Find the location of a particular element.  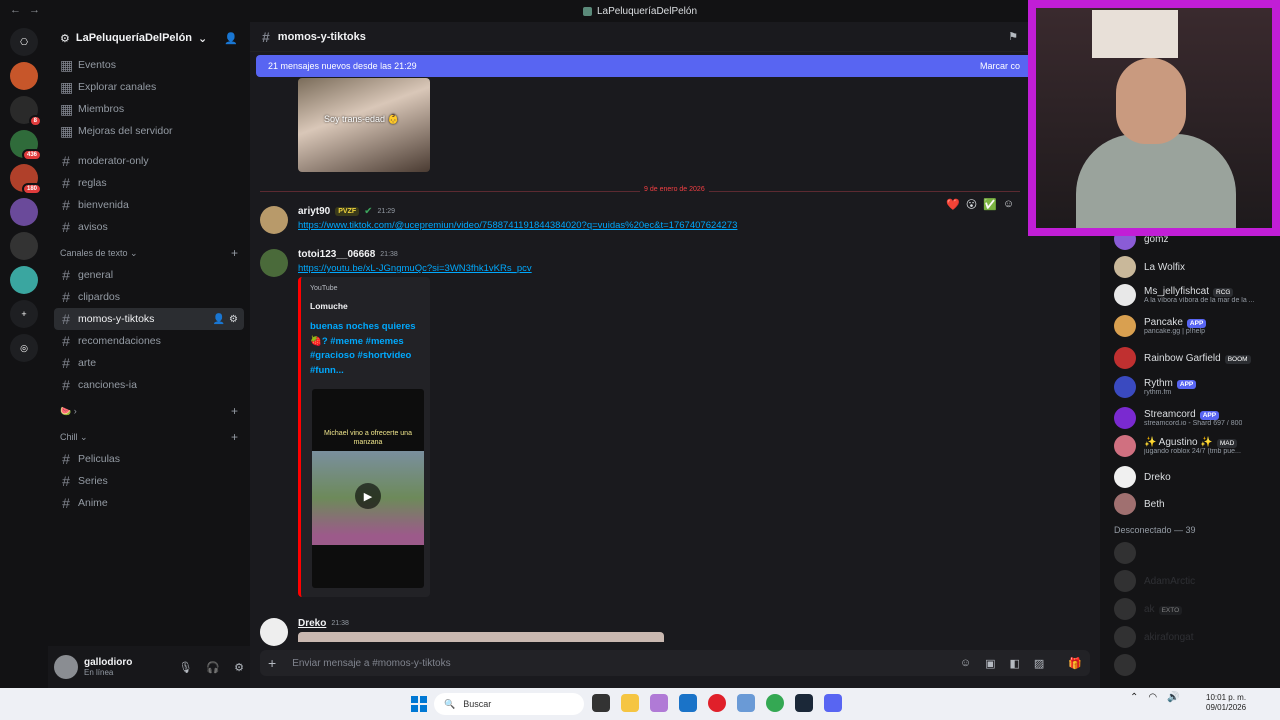

store-icon is located at coordinates (688, 703).